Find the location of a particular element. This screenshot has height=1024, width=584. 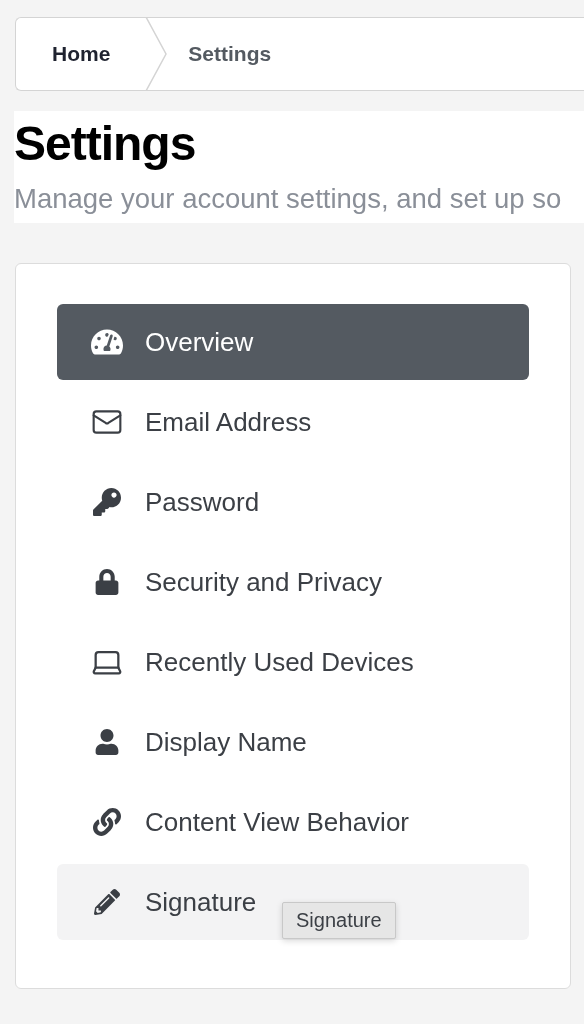

menu-item: Security and Privacy is located at coordinates (293, 582).